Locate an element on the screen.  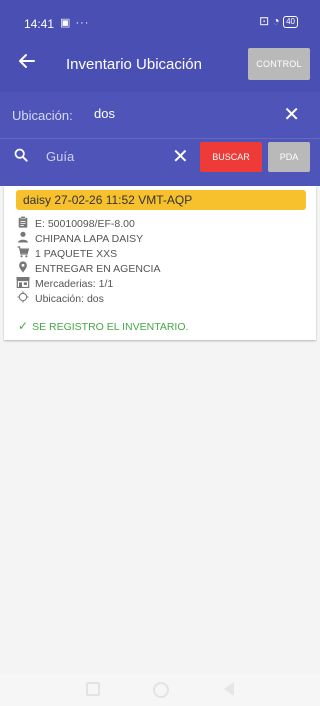
detail-recipient: CHIPANA LAPA DAISY is located at coordinates (79, 238).